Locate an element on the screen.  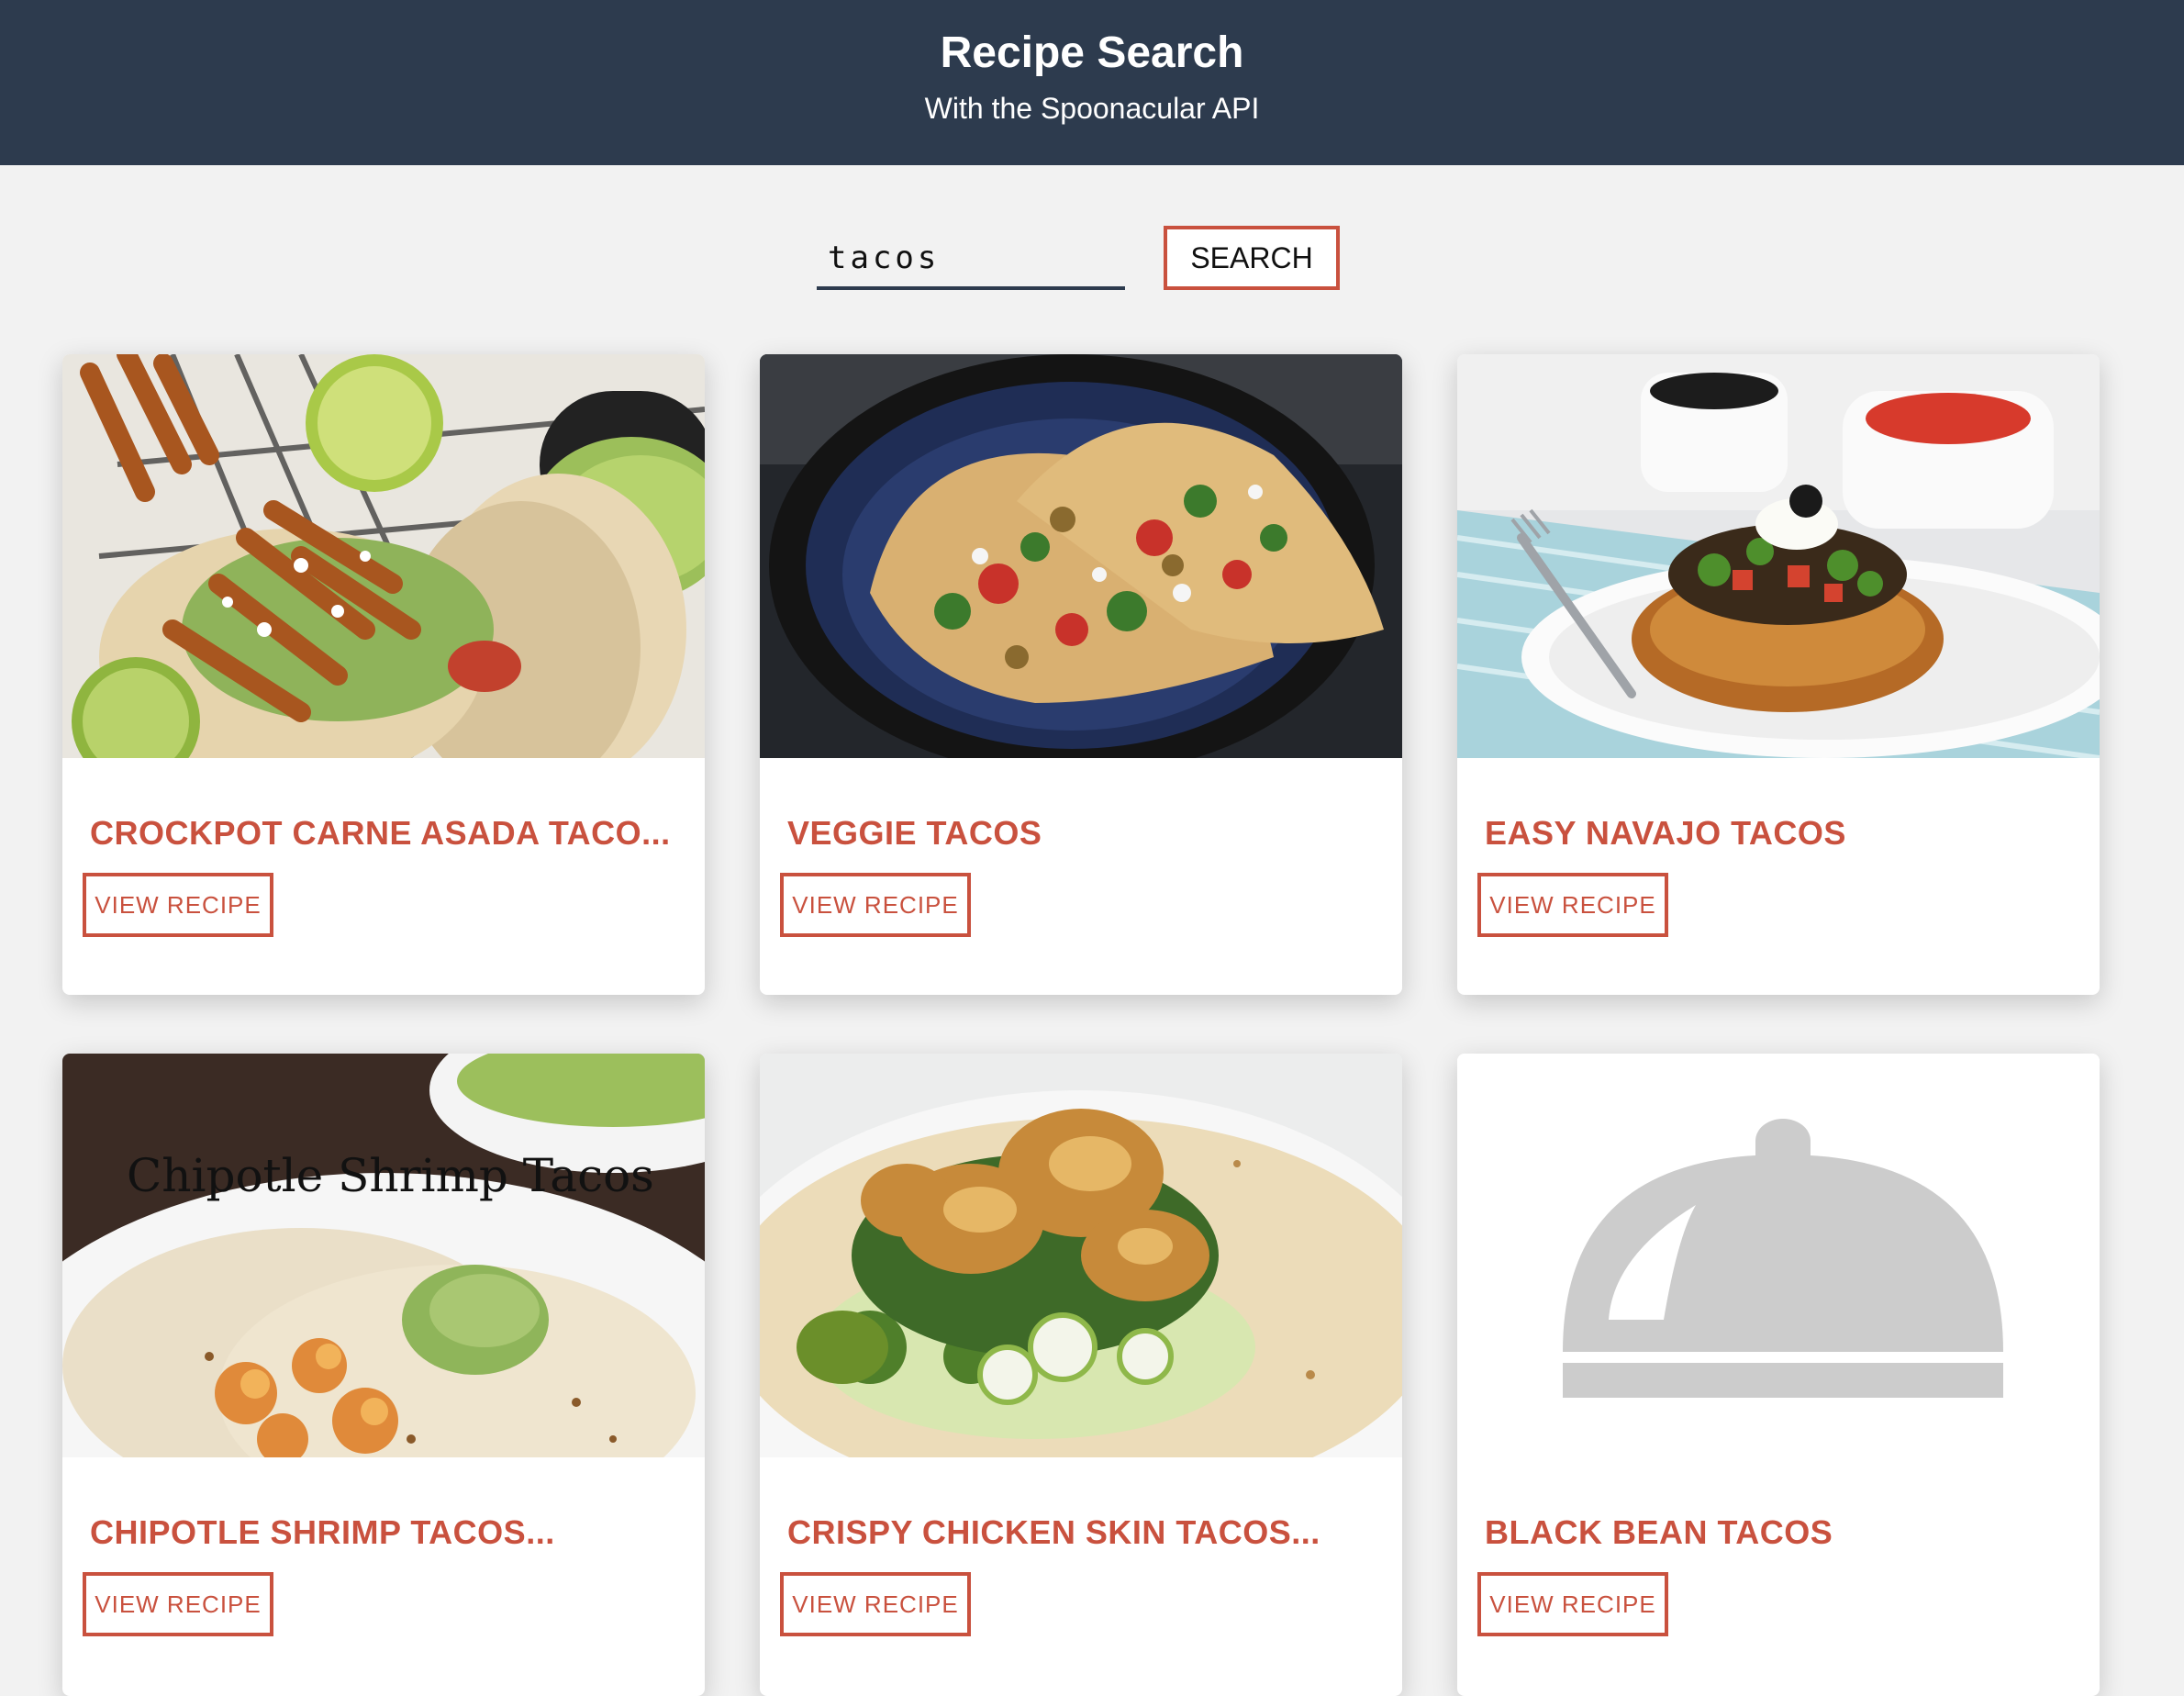
recipe-card: CRISPY CHICKEN SKIN TACOS... VIEW RECIPE is located at coordinates (1081, 1375).